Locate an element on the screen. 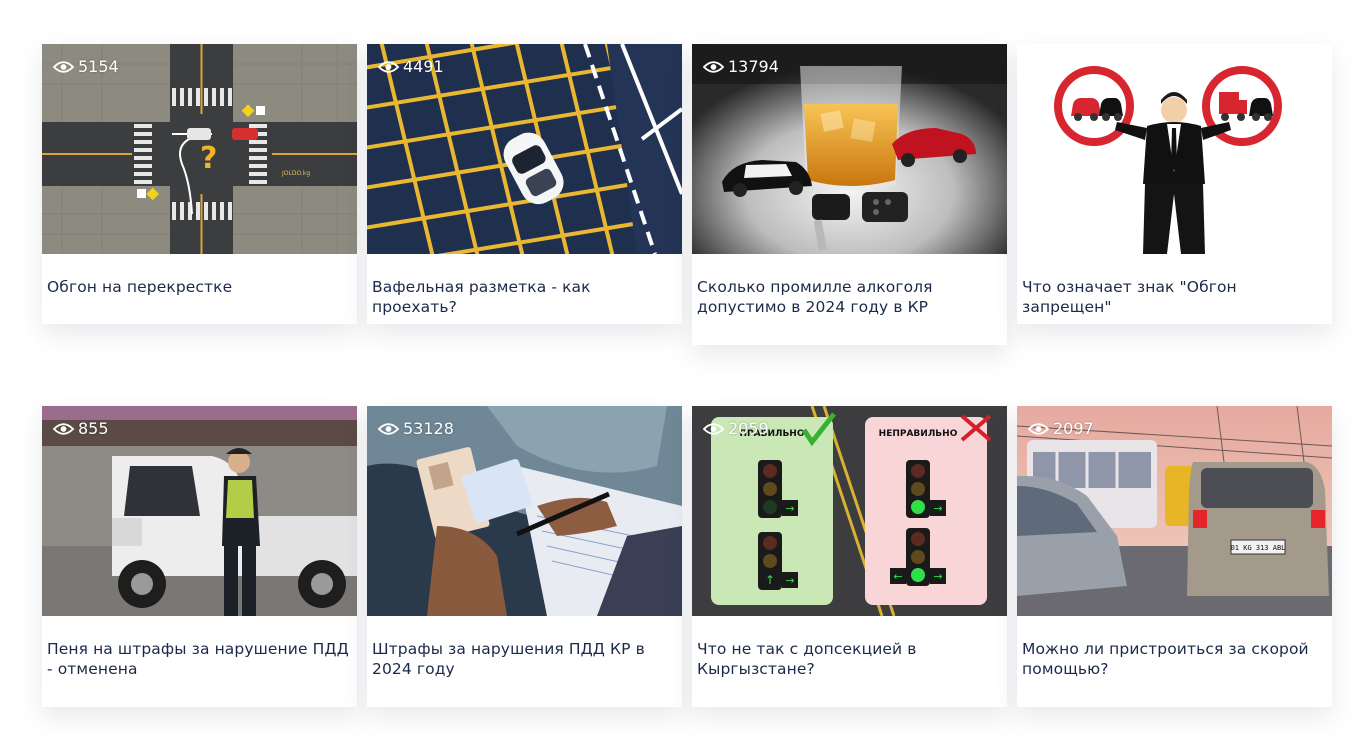  view-counter: 5154 is located at coordinates (86, 67).